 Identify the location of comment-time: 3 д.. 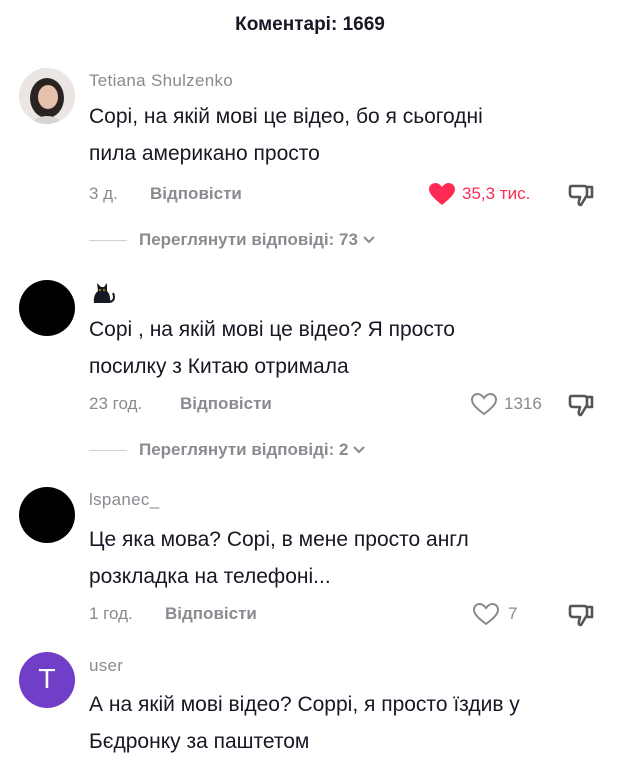
(103, 193).